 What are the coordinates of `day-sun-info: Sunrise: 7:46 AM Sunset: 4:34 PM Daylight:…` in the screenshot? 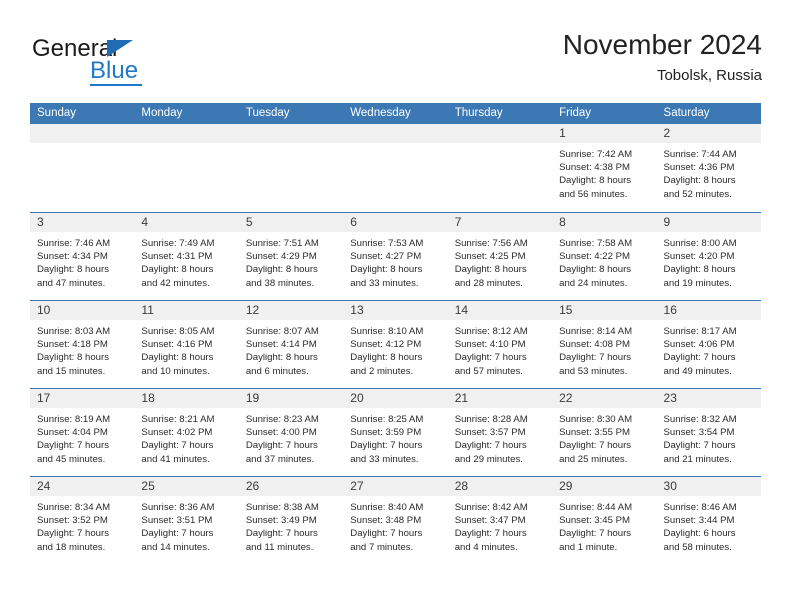 It's located at (82, 261).